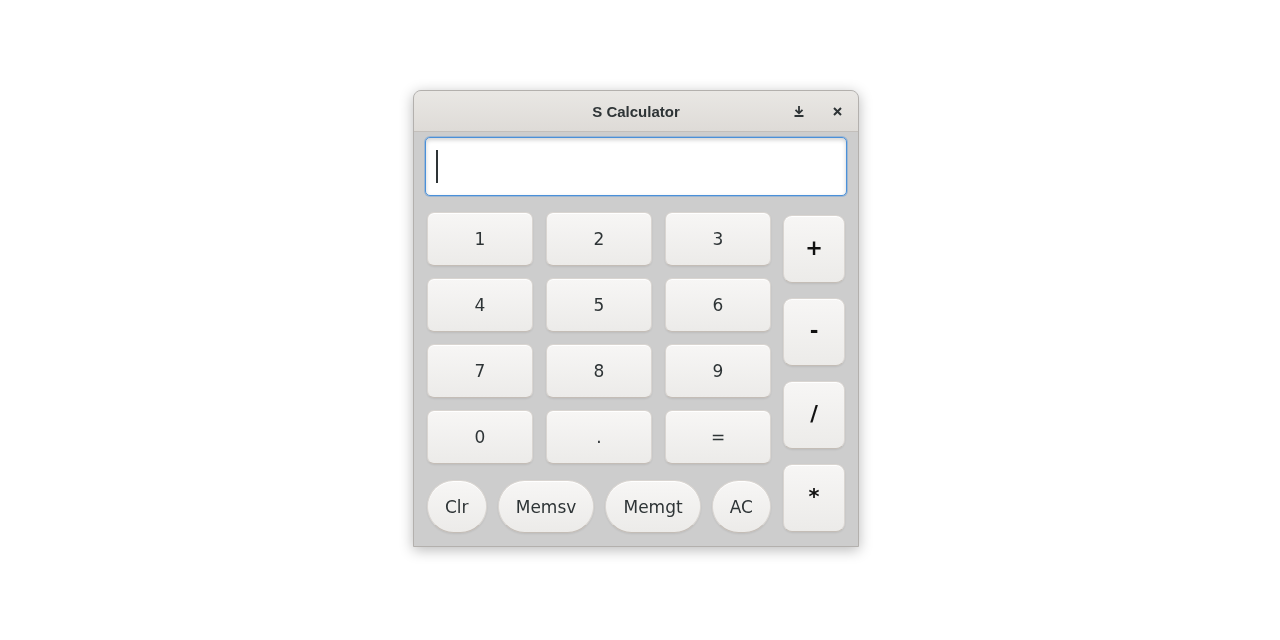 This screenshot has width=1280, height=640. What do you see at coordinates (599, 437) in the screenshot?
I see `keypad-button: .` at bounding box center [599, 437].